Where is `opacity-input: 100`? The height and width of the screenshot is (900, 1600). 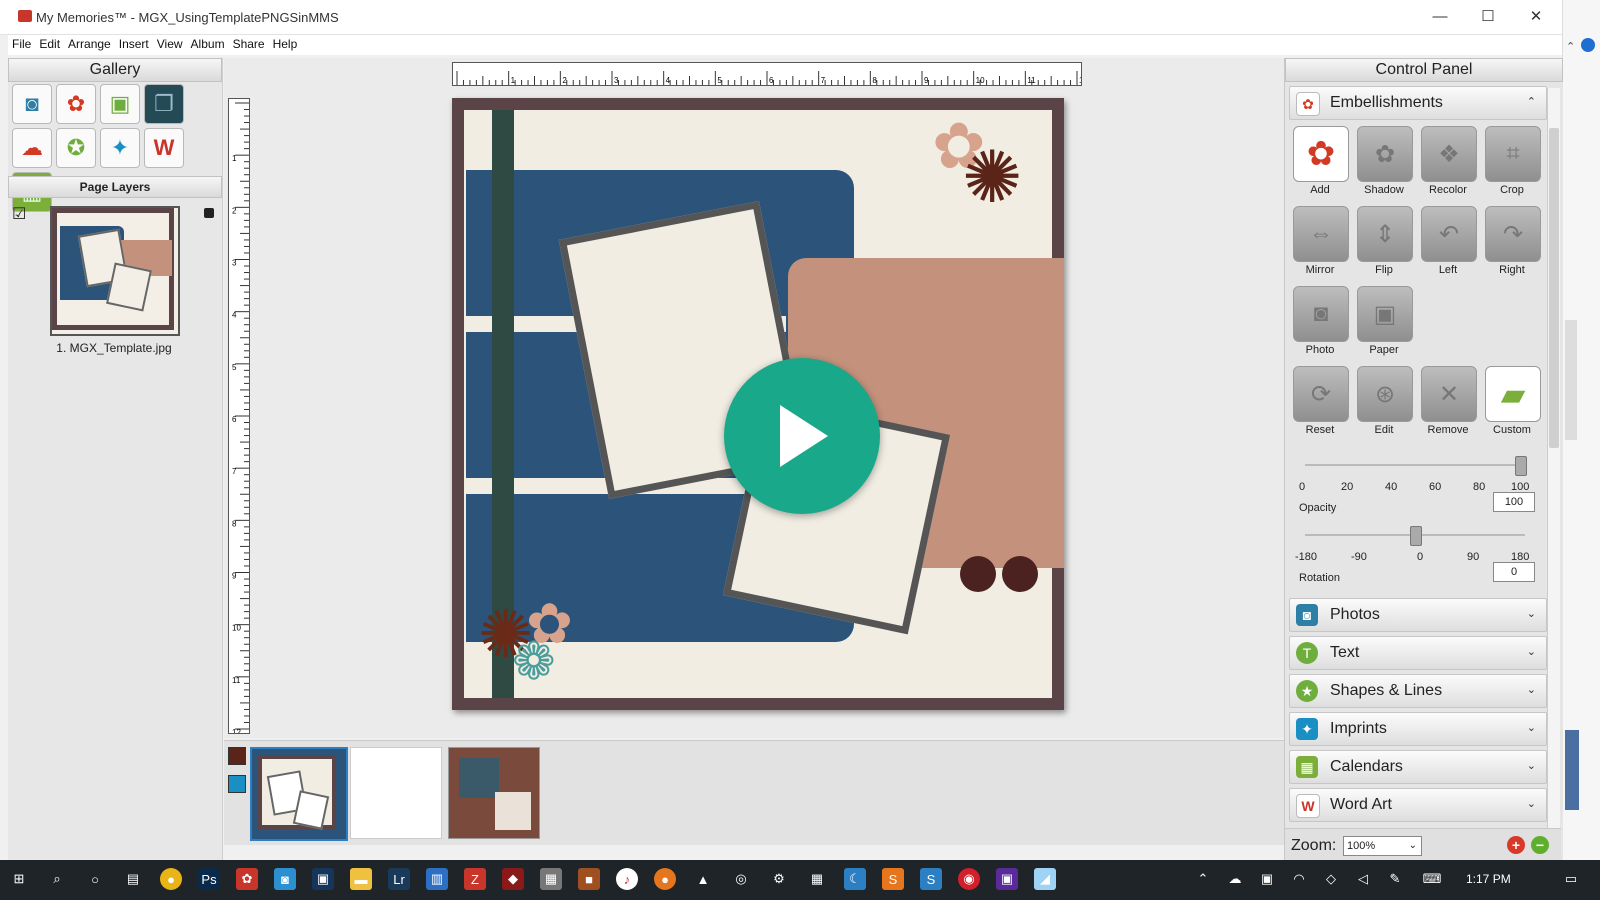 opacity-input: 100 is located at coordinates (1514, 502).